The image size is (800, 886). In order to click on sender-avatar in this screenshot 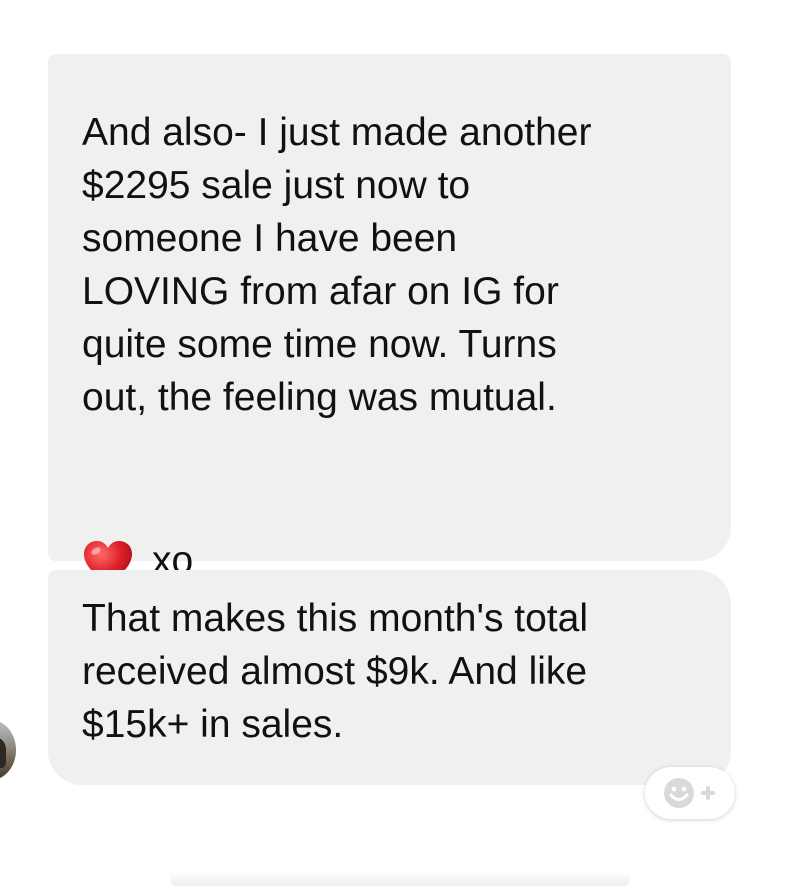, I will do `click(8, 750)`.